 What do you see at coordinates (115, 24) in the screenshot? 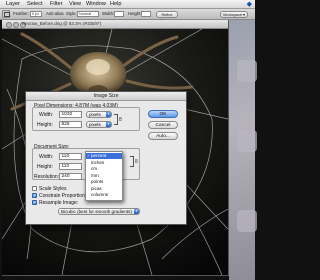
I see `document-title-bar: Recraw_Before.dng @ 83.3% (RGB/8*)` at bounding box center [115, 24].